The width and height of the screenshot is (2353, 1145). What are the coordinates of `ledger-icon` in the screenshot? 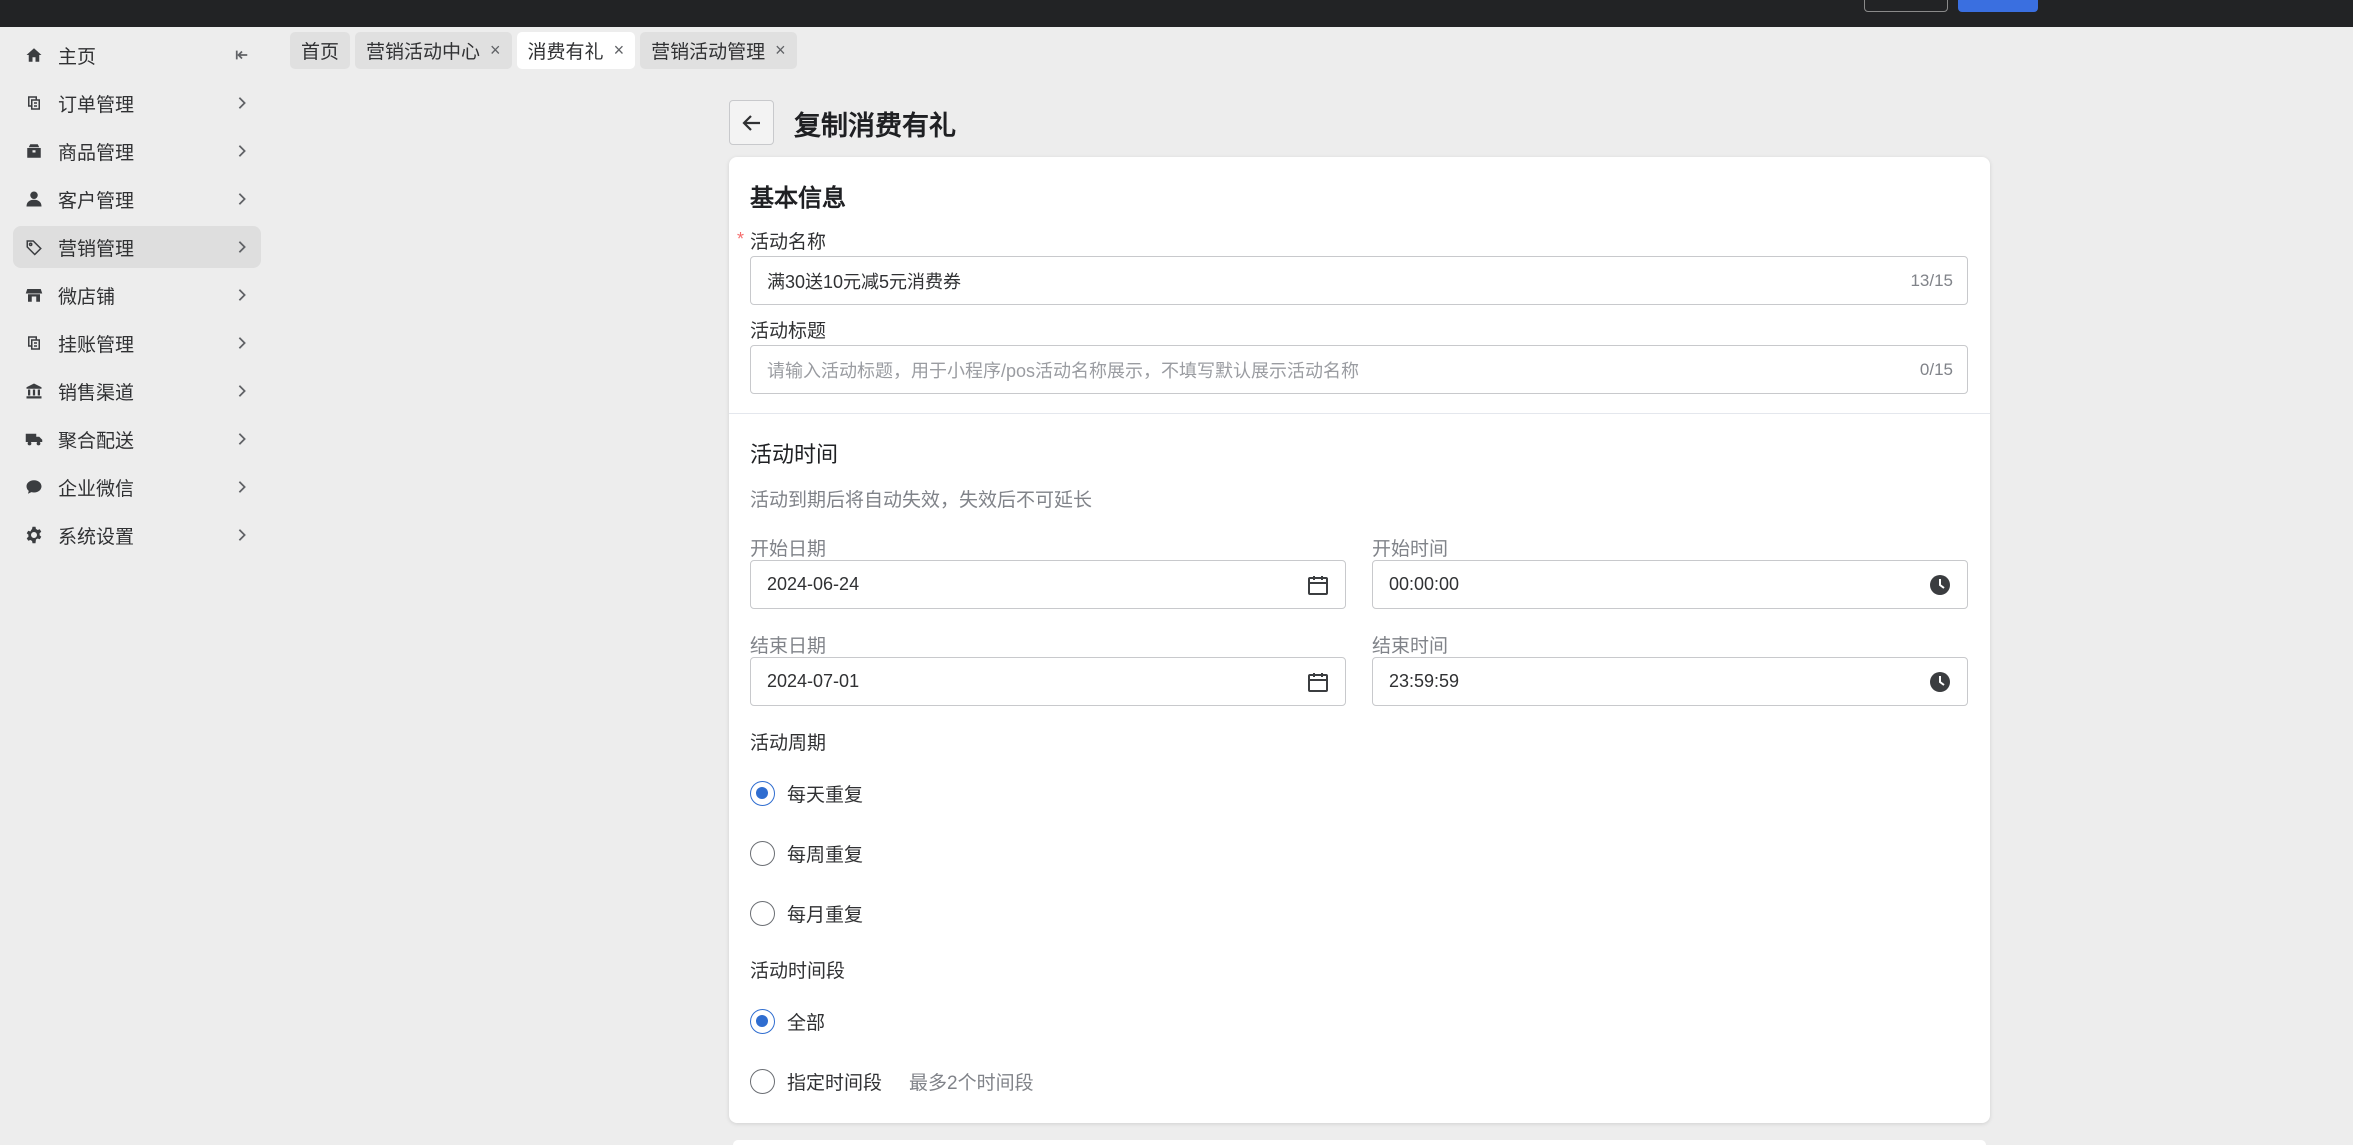 It's located at (34, 343).